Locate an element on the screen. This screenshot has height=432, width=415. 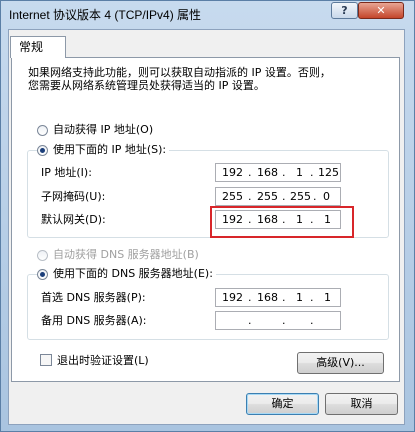
default-gateway-field: 192 . 168 . 1 . 1 is located at coordinates (278, 219).